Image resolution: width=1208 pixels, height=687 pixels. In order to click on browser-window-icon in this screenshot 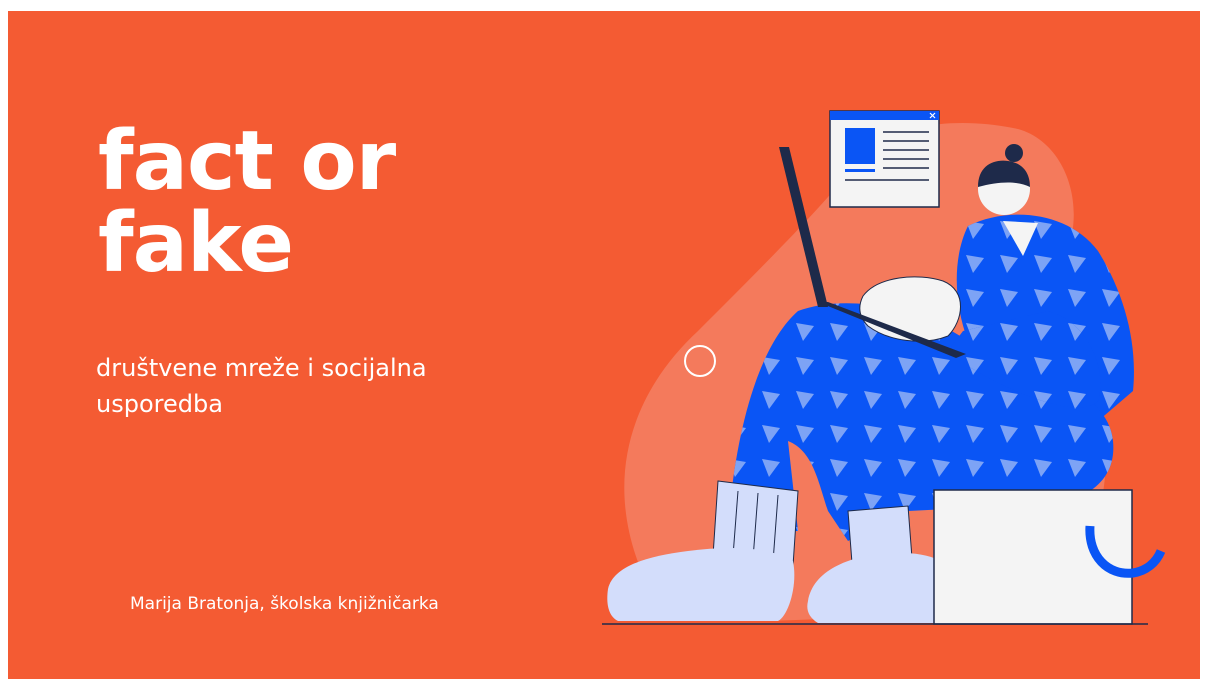, I will do `click(884, 159)`.